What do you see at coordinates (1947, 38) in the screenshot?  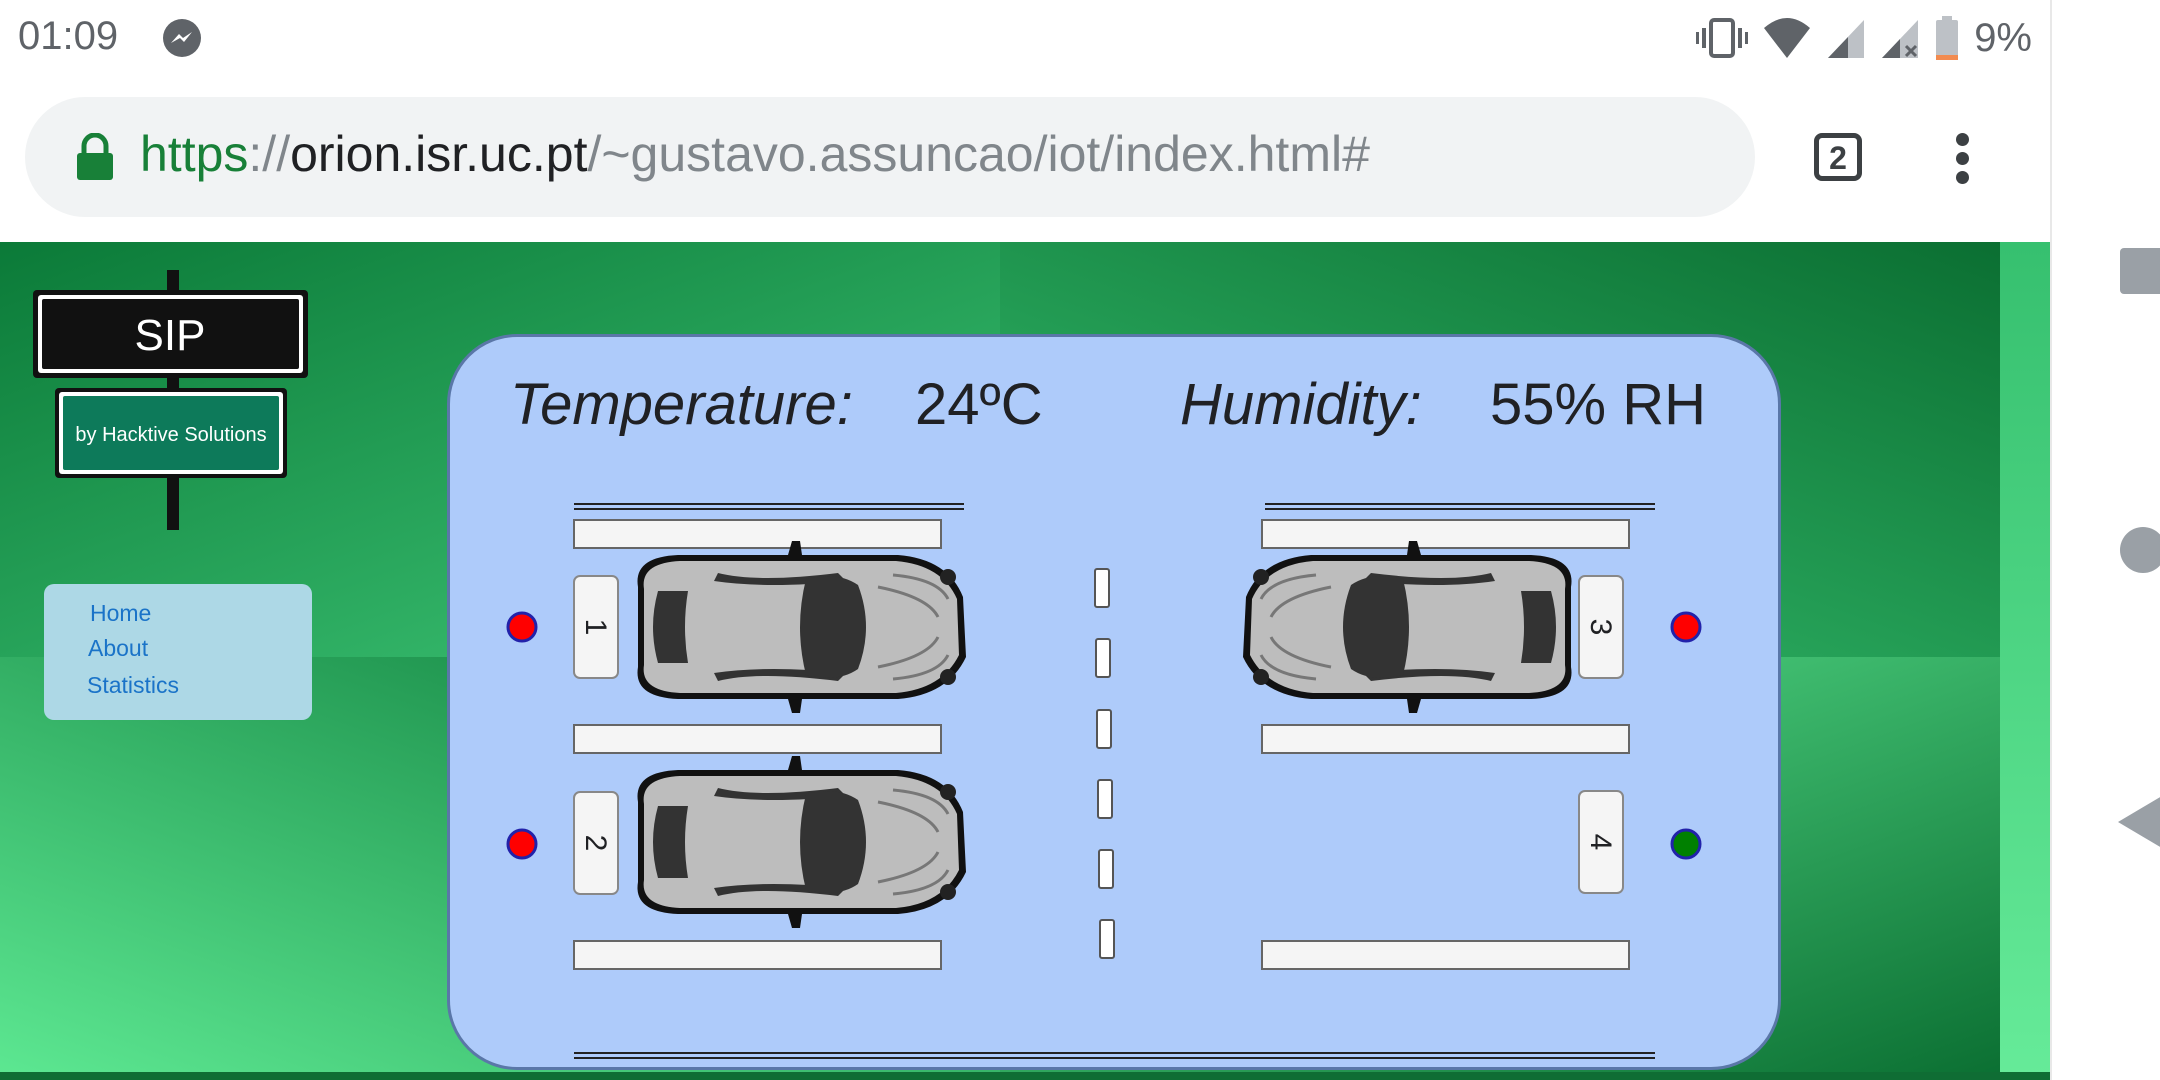 I see `battery-low-icon` at bounding box center [1947, 38].